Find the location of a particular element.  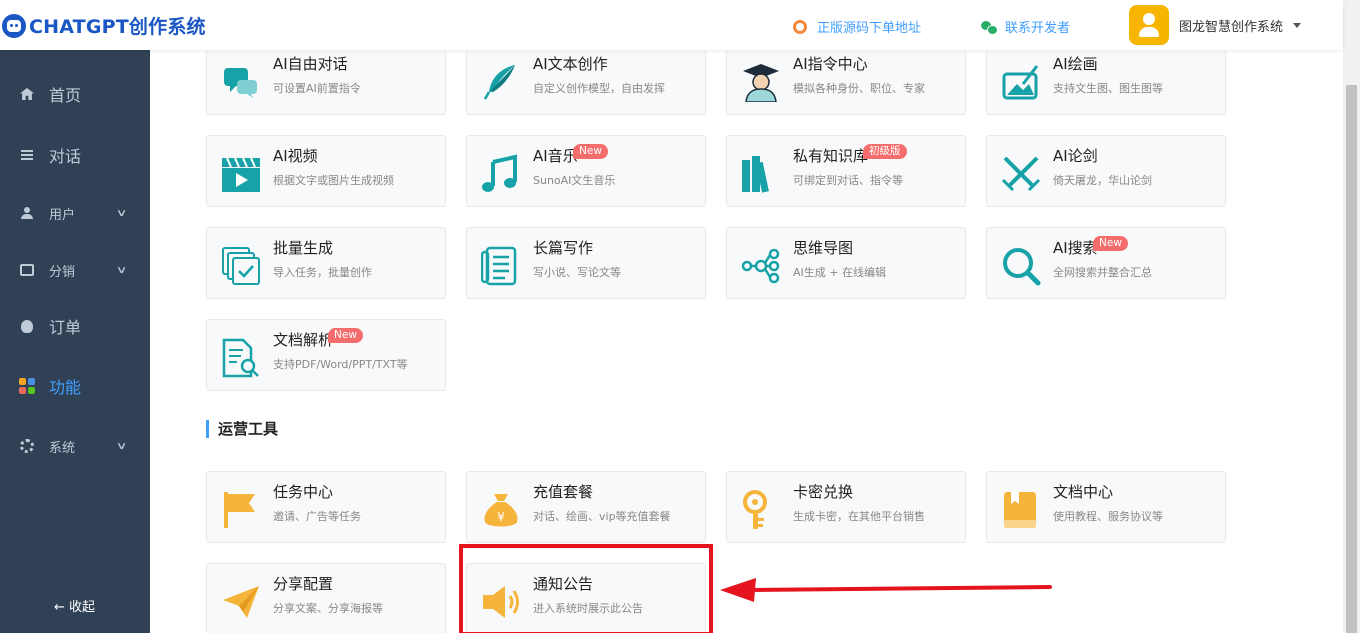

user-menu: 图龙智慧创作系统 is located at coordinates (1215, 25).